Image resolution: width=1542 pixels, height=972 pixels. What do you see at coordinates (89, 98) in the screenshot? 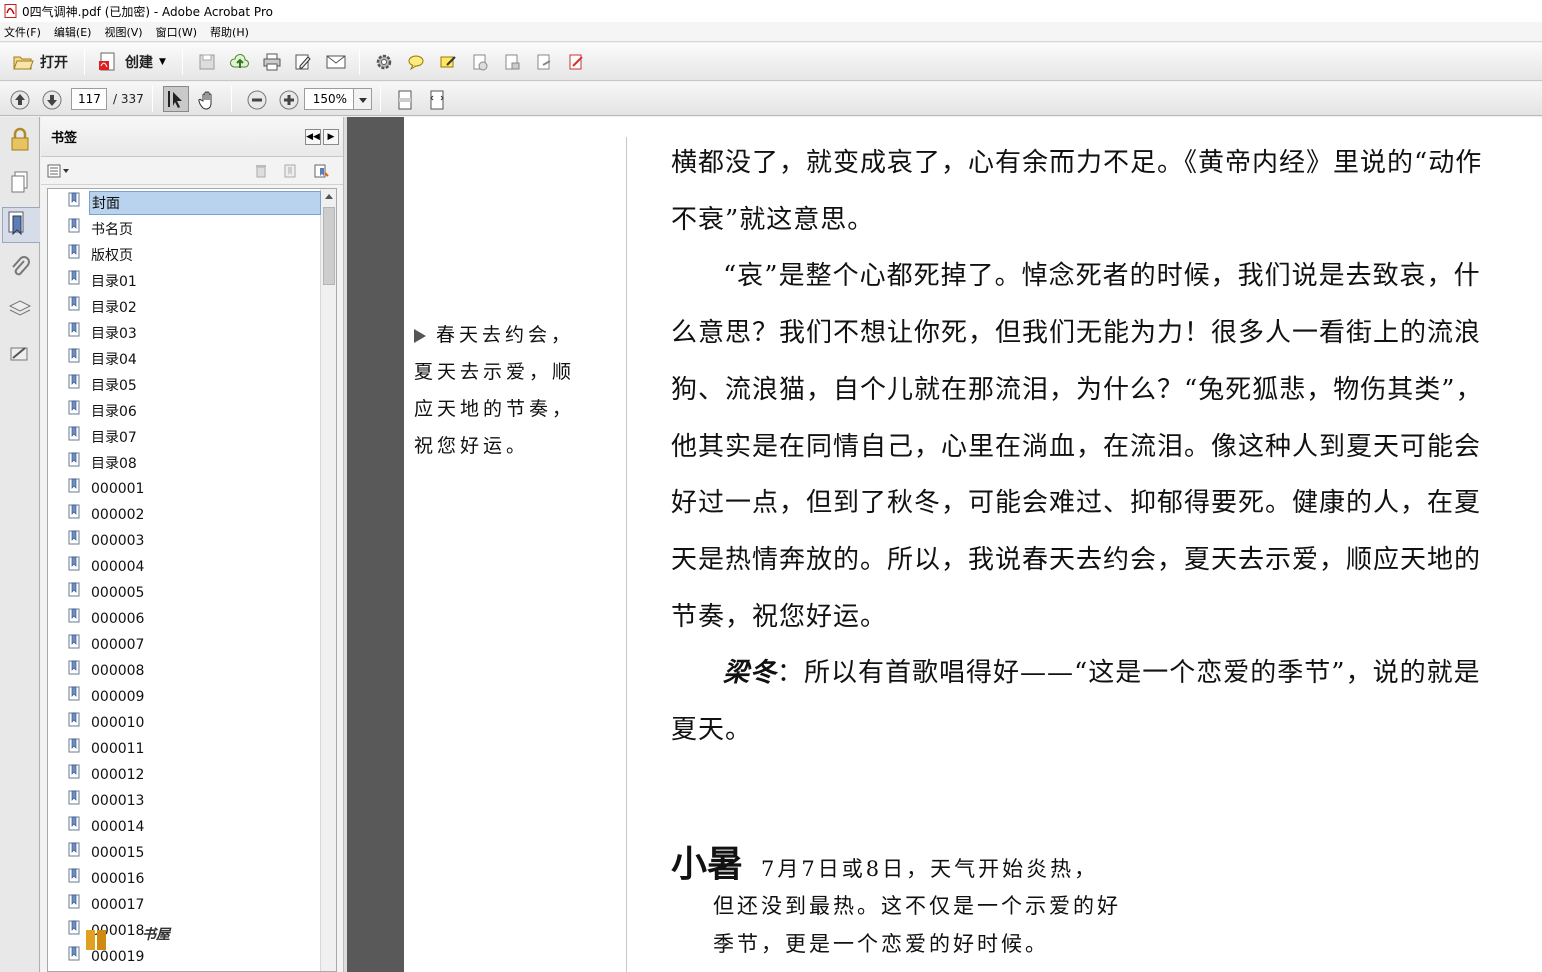
I see `page-number-input: 117` at bounding box center [89, 98].